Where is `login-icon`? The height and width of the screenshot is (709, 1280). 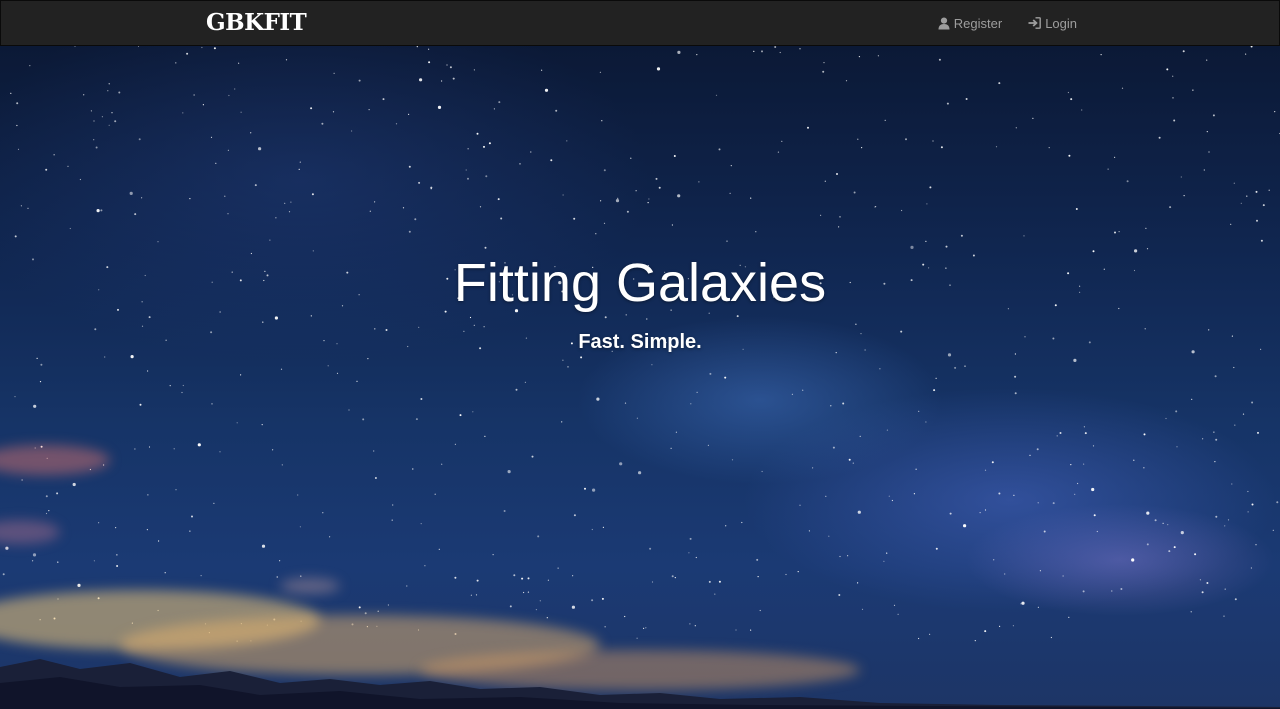
login-icon is located at coordinates (1035, 23).